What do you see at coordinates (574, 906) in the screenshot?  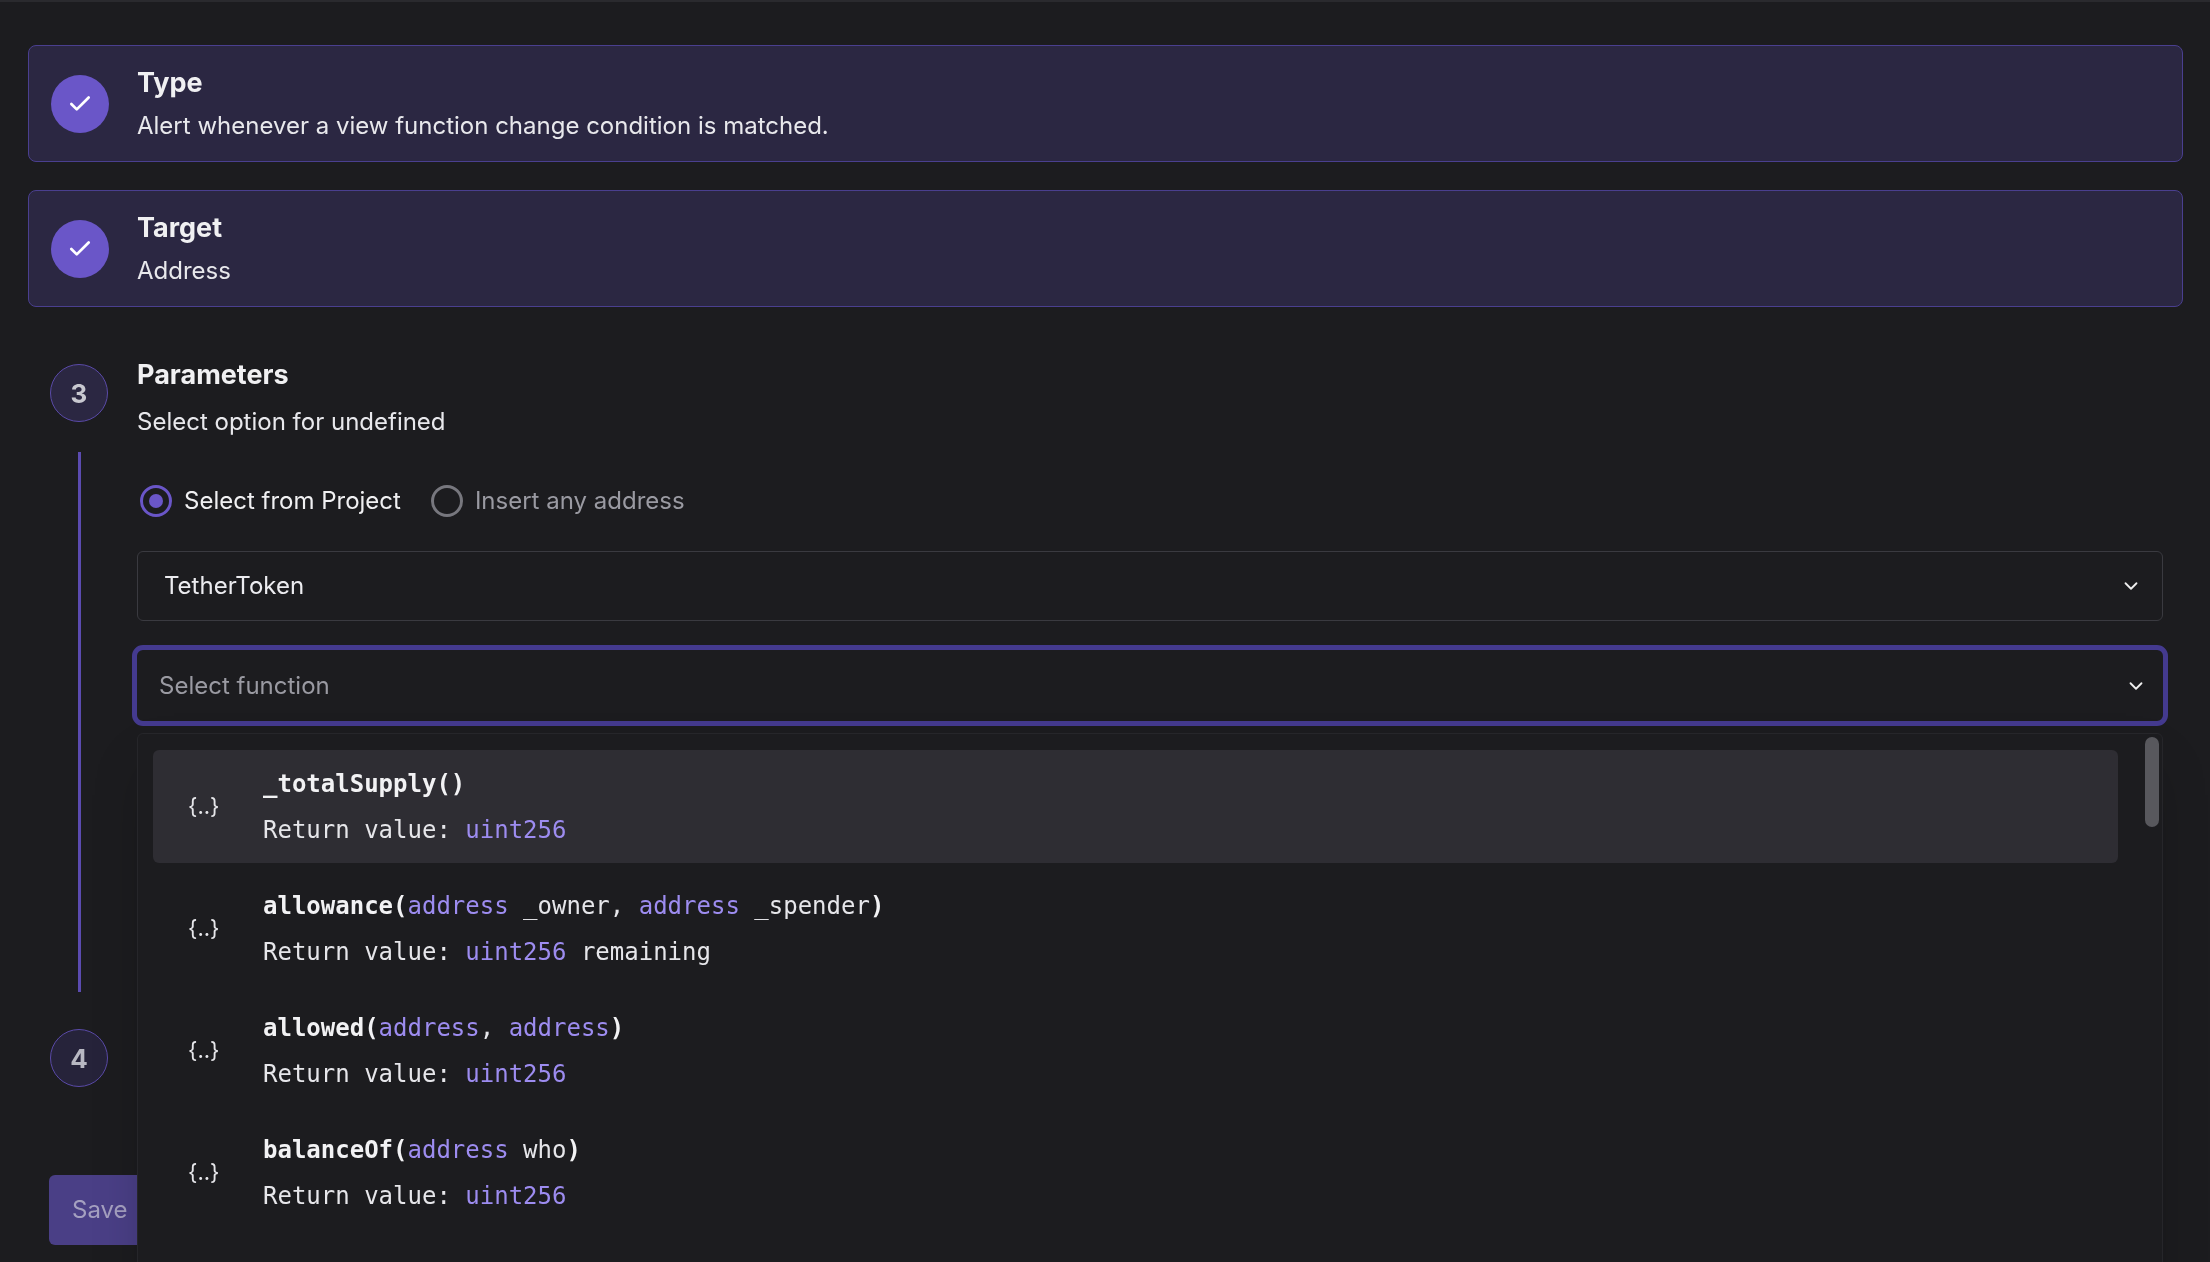 I see `function-signature: allowance(address _owner, address _spender)` at bounding box center [574, 906].